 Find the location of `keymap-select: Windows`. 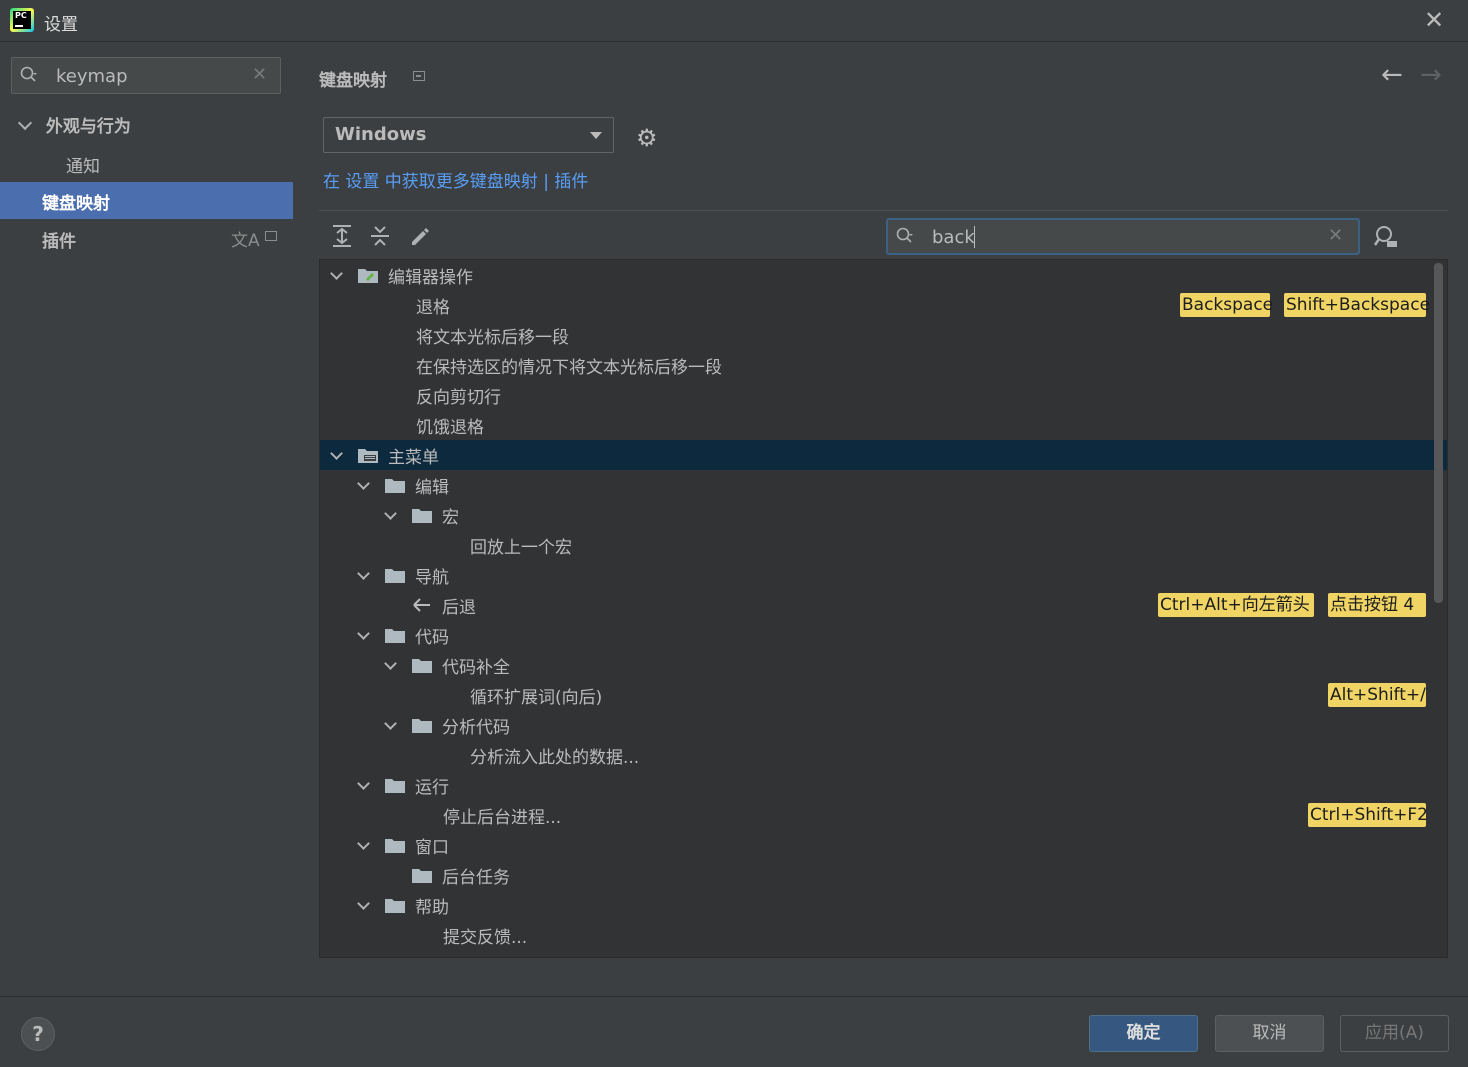

keymap-select: Windows is located at coordinates (468, 135).